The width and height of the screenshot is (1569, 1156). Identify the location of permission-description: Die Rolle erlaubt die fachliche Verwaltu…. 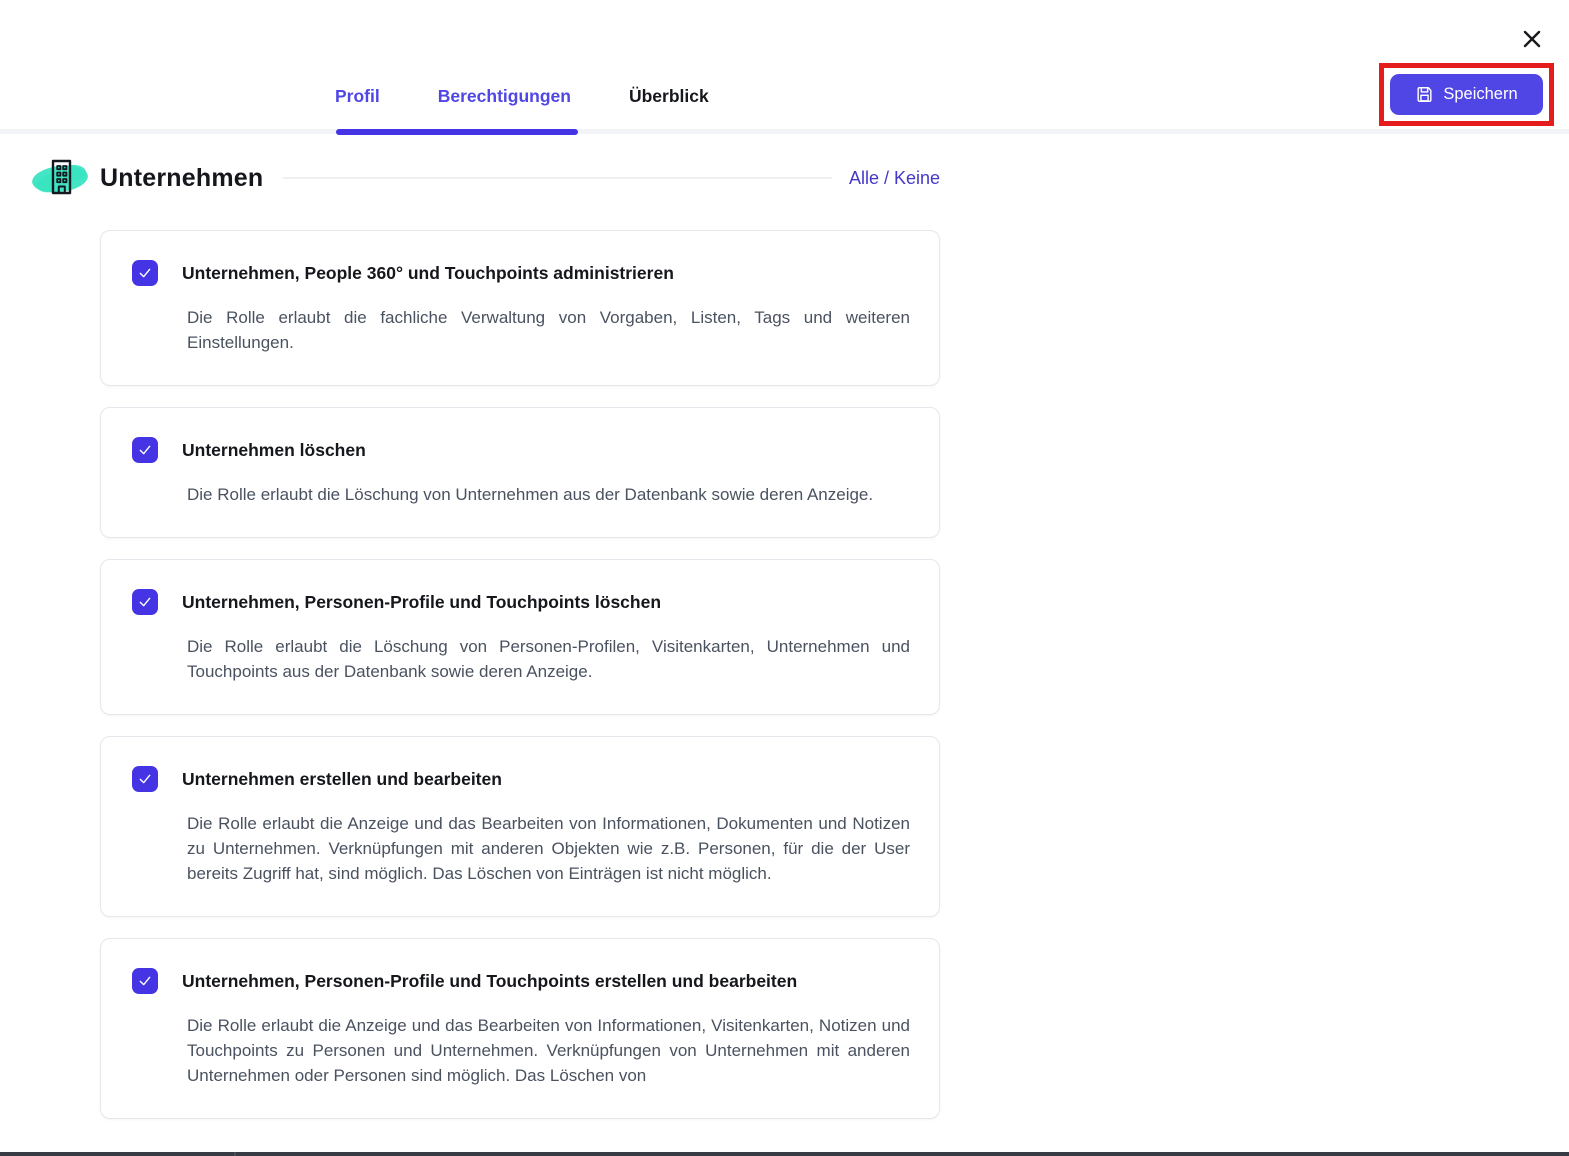
(548, 330).